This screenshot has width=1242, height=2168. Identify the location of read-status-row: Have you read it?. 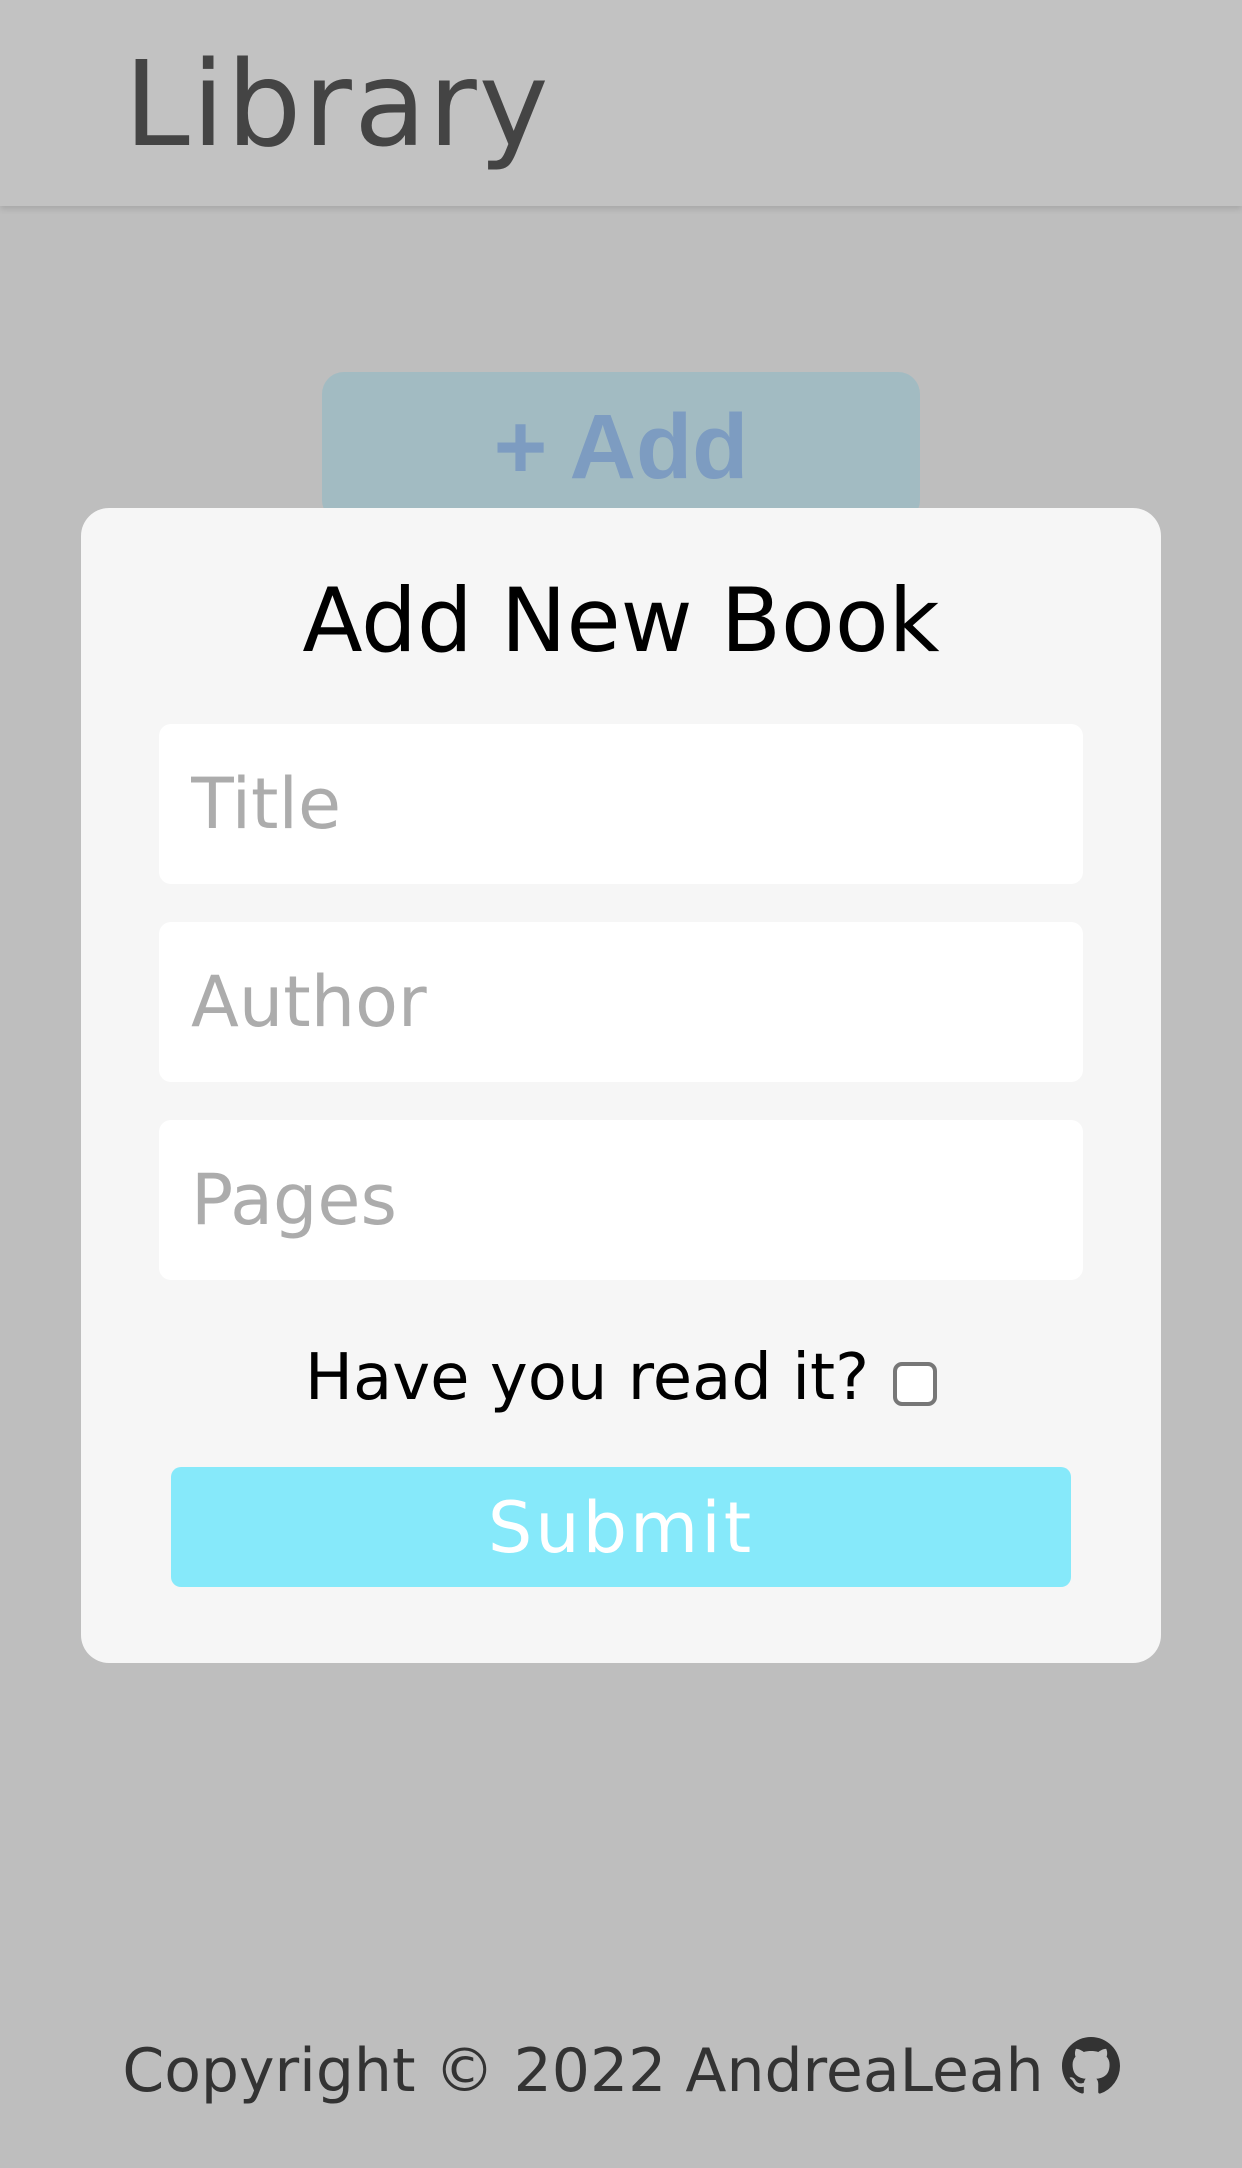
(621, 1378).